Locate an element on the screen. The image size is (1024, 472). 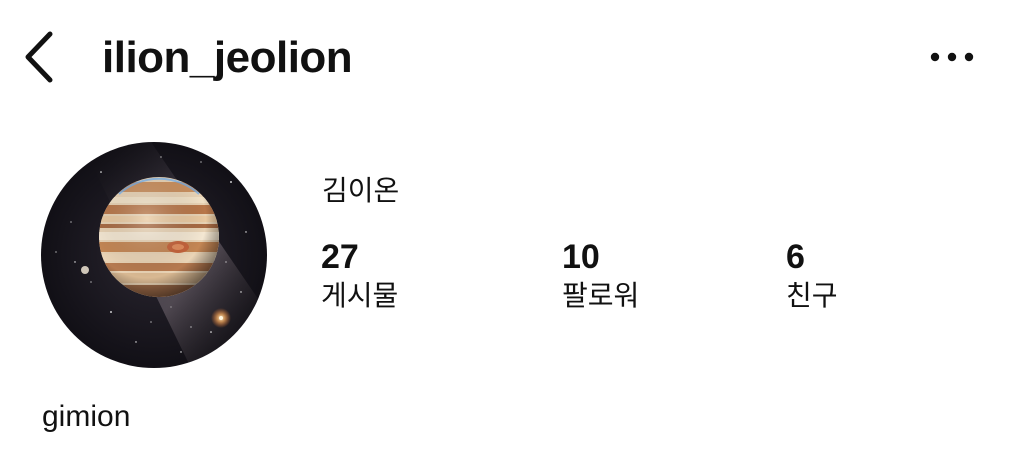
avatar is located at coordinates (154, 255).